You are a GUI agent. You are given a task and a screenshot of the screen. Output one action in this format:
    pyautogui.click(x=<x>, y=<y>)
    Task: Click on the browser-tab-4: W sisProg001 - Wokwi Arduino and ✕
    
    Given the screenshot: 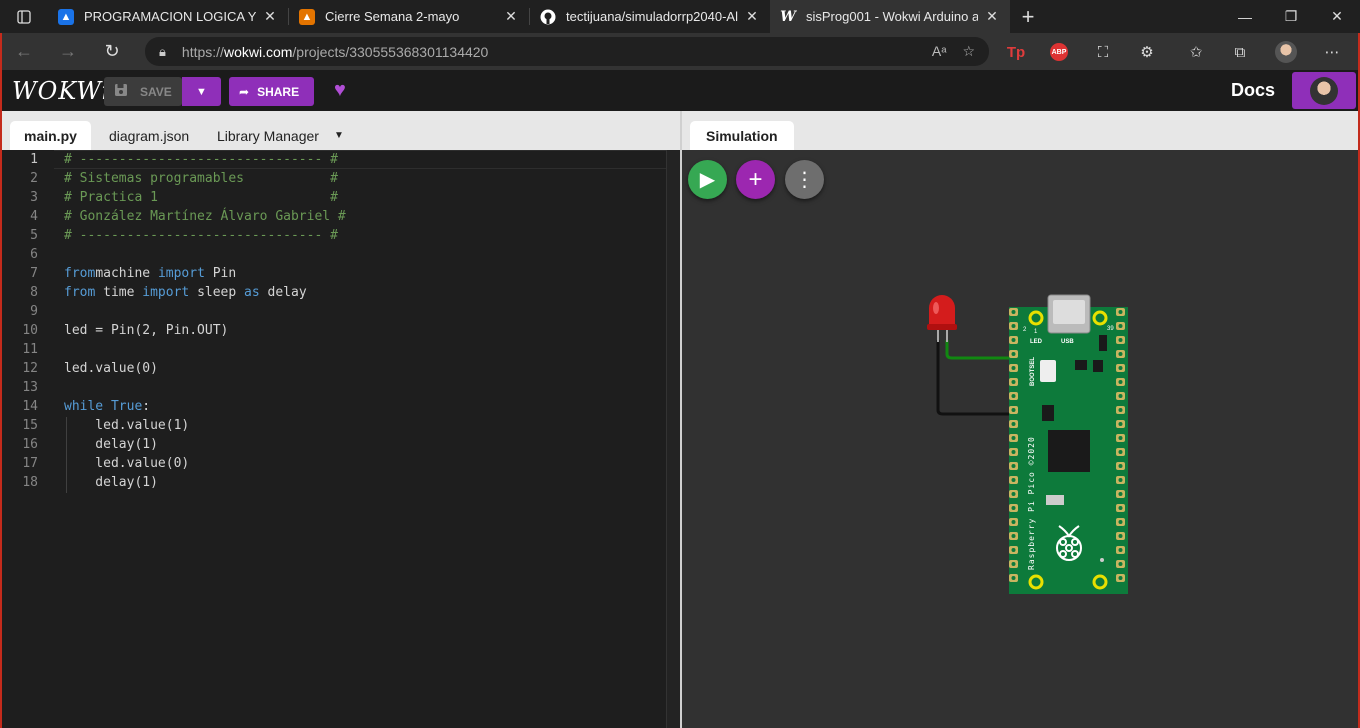 What is the action you would take?
    pyautogui.click(x=890, y=16)
    